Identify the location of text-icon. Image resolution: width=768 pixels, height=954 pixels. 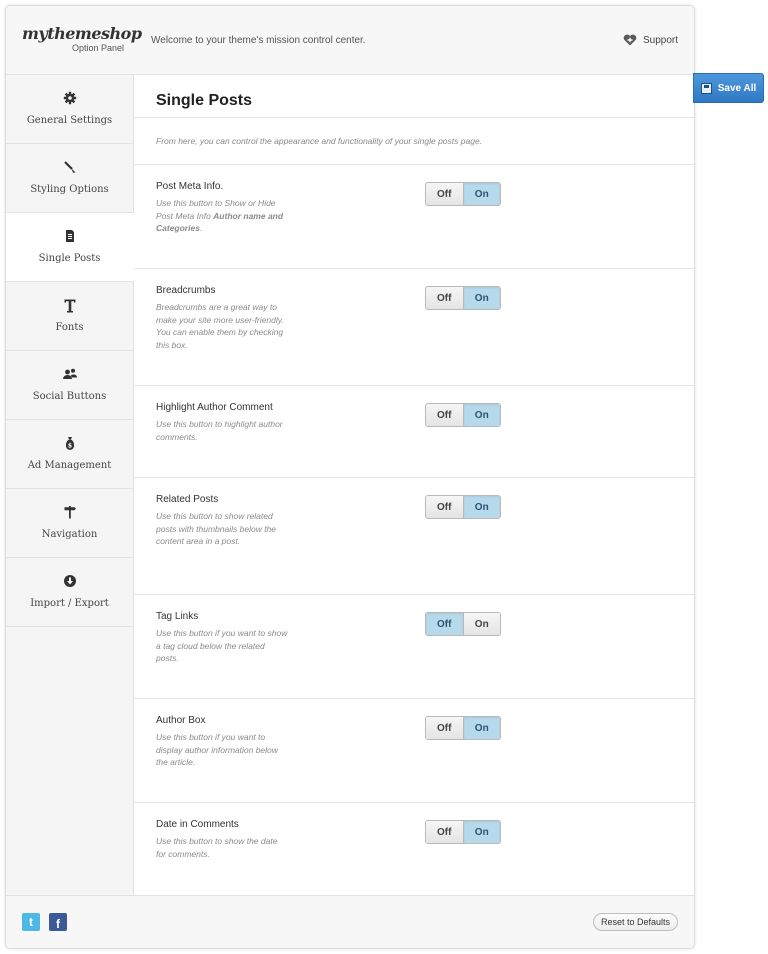
(69, 306).